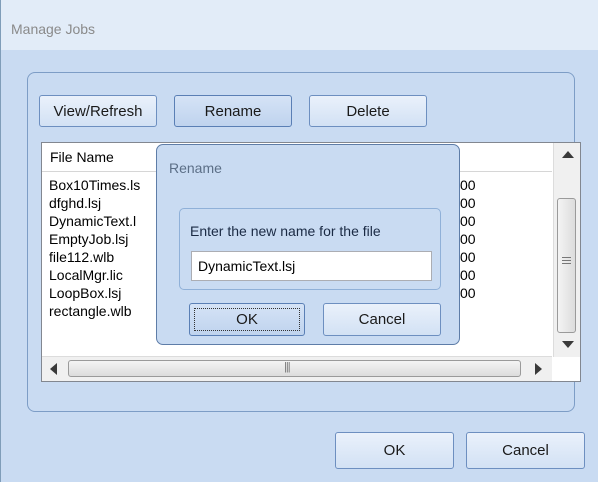 This screenshot has width=598, height=482. What do you see at coordinates (85, 293) in the screenshot?
I see `list-item: LoopBox.lsj` at bounding box center [85, 293].